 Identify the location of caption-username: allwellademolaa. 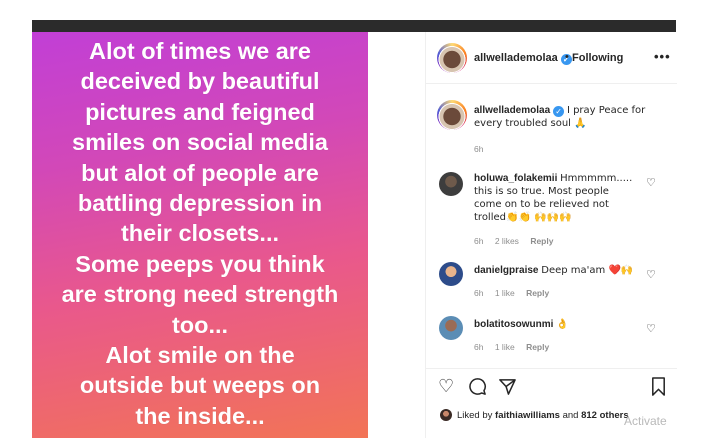
(512, 110).